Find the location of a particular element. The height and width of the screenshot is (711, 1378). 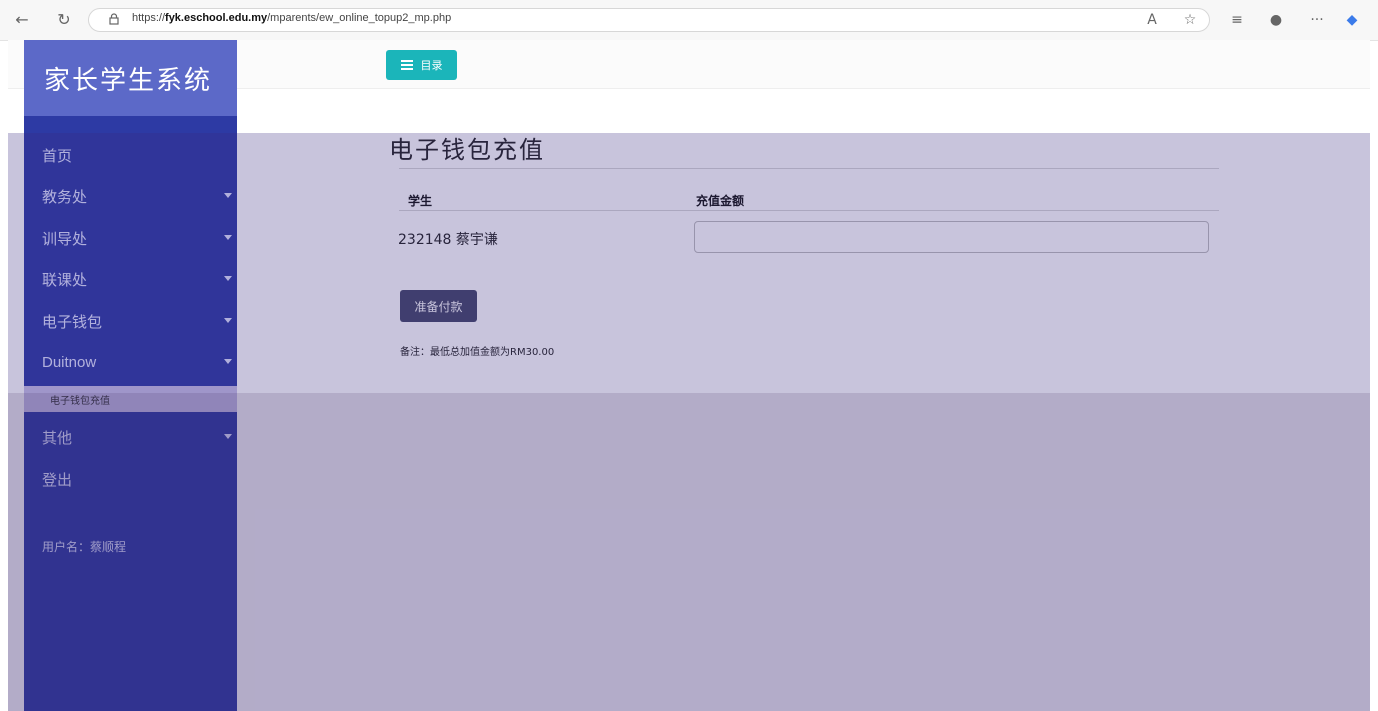

student-cell: 232148 蔡宇谦 is located at coordinates (448, 240).